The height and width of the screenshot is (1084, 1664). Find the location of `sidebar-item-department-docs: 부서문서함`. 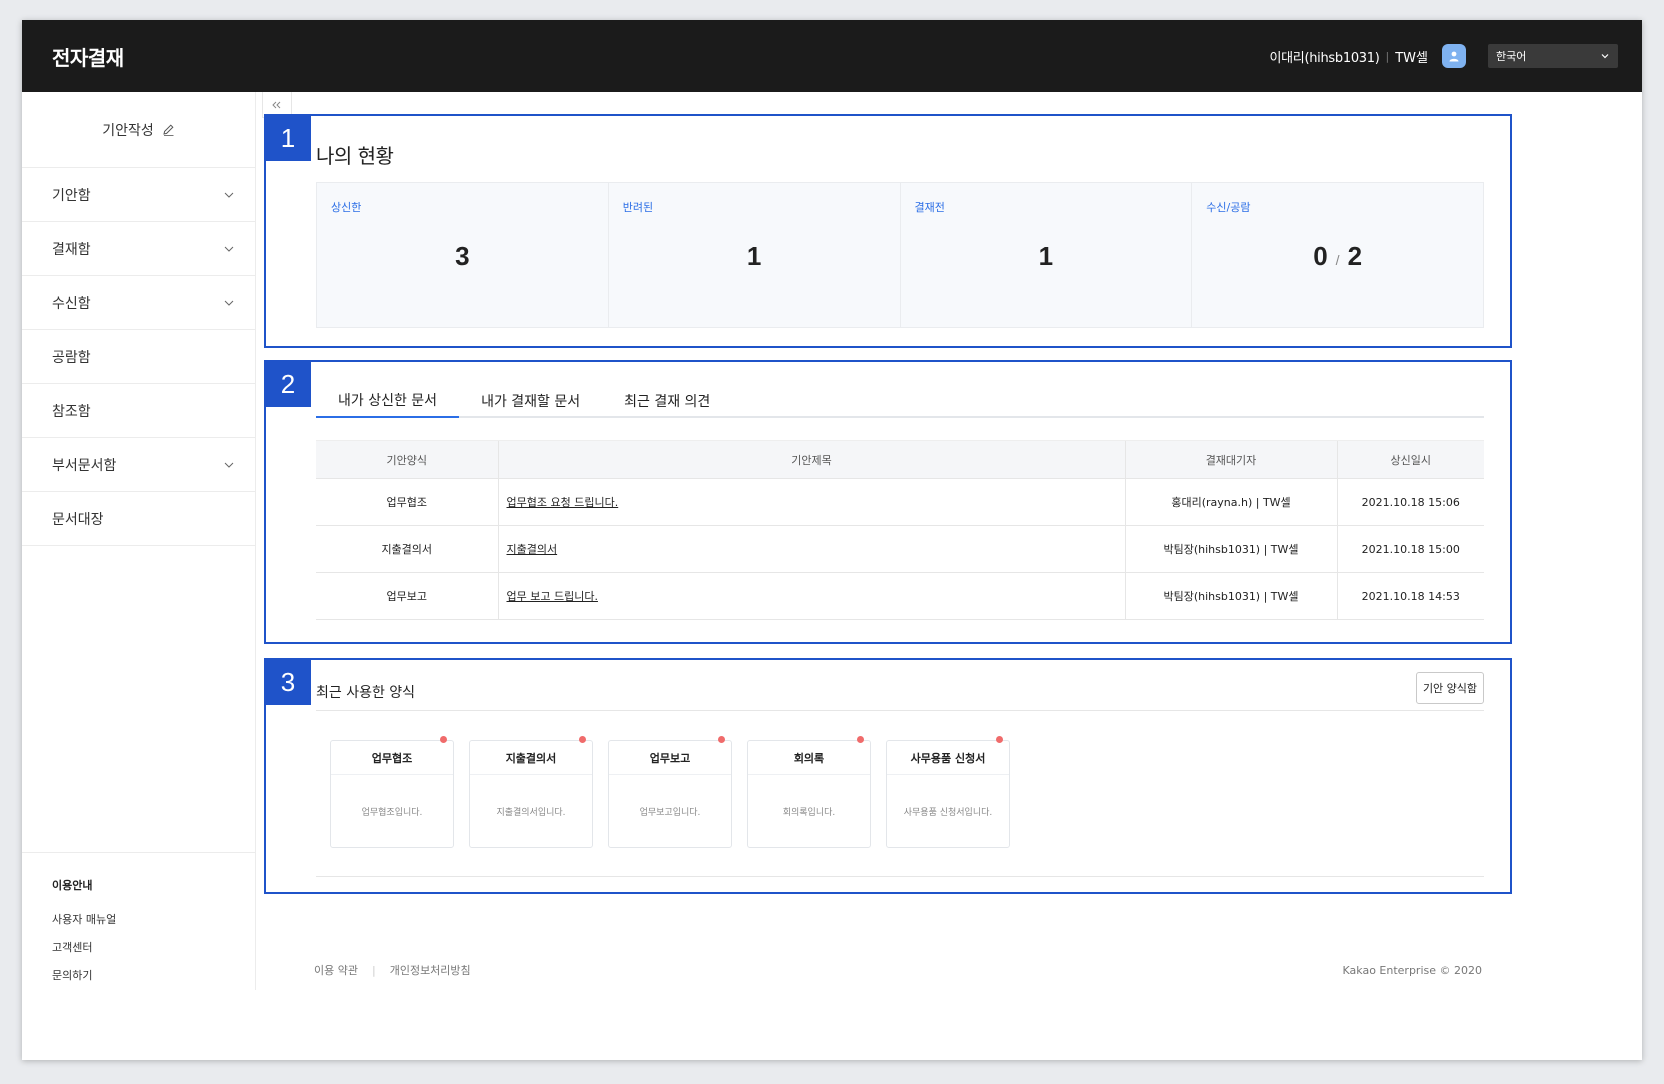

sidebar-item-department-docs: 부서문서함 is located at coordinates (138, 465).